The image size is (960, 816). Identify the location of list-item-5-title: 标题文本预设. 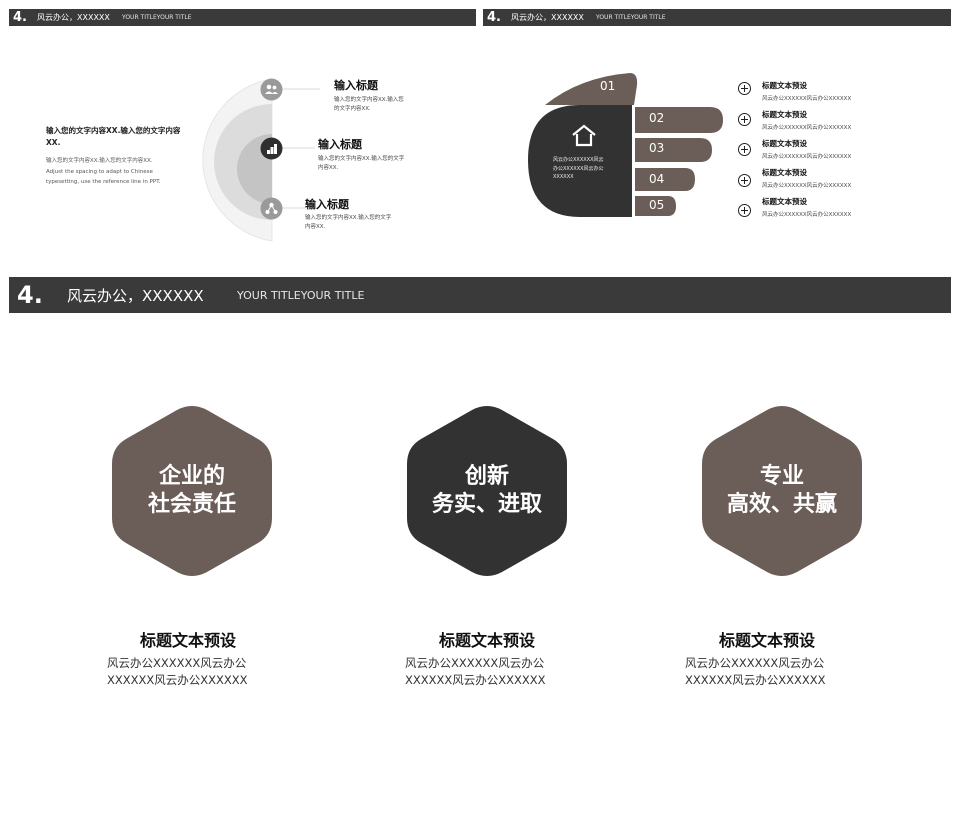
(784, 201).